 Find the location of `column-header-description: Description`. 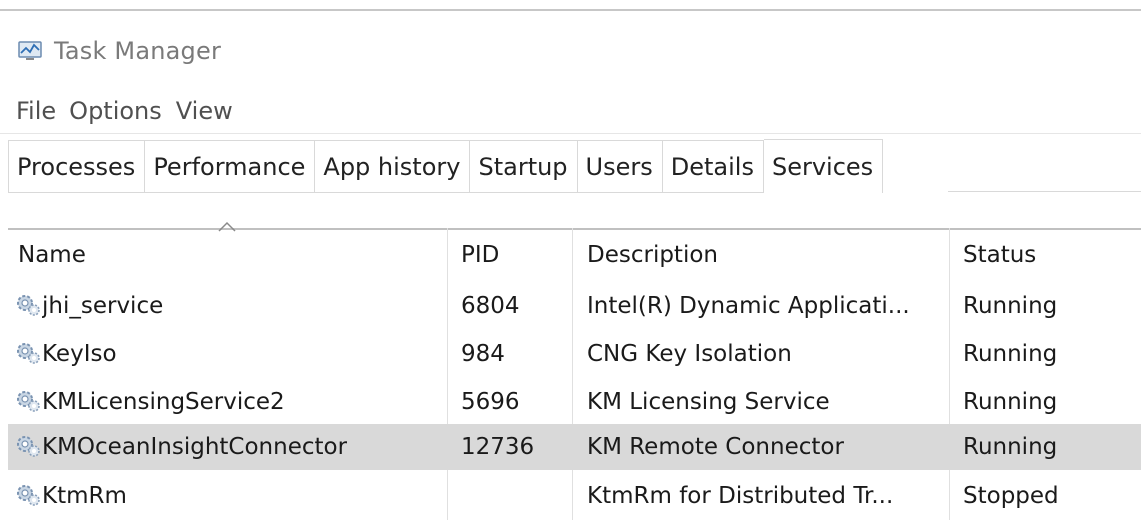

column-header-description: Description is located at coordinates (652, 255).